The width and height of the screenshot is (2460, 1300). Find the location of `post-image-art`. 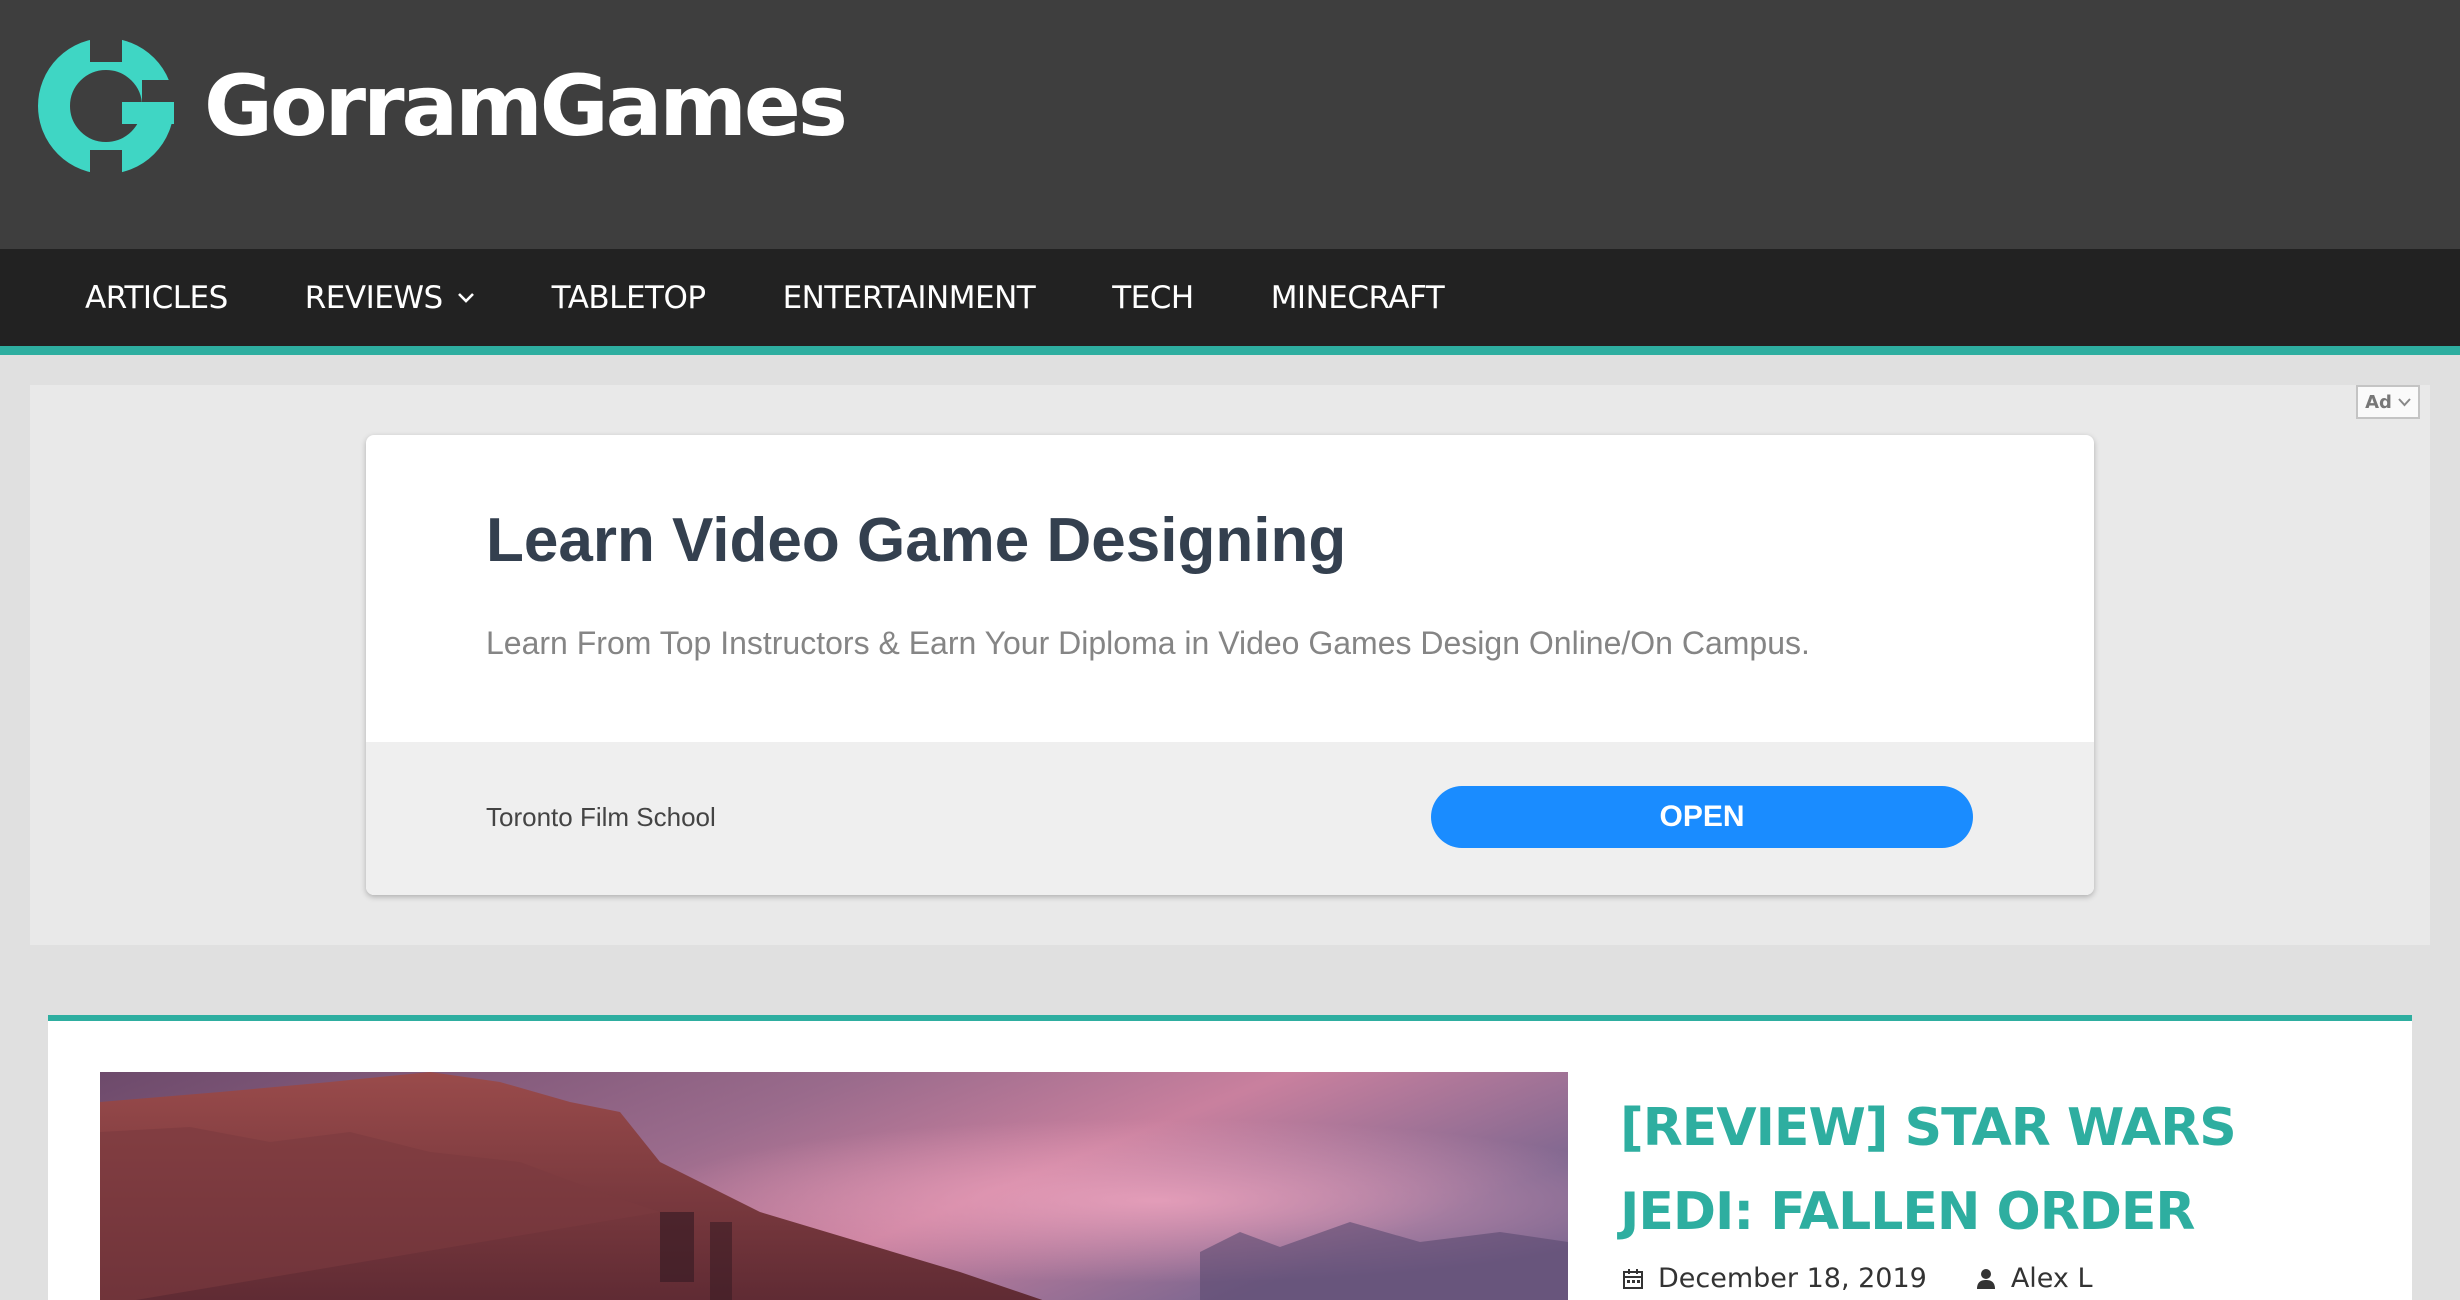

post-image-art is located at coordinates (834, 1186).